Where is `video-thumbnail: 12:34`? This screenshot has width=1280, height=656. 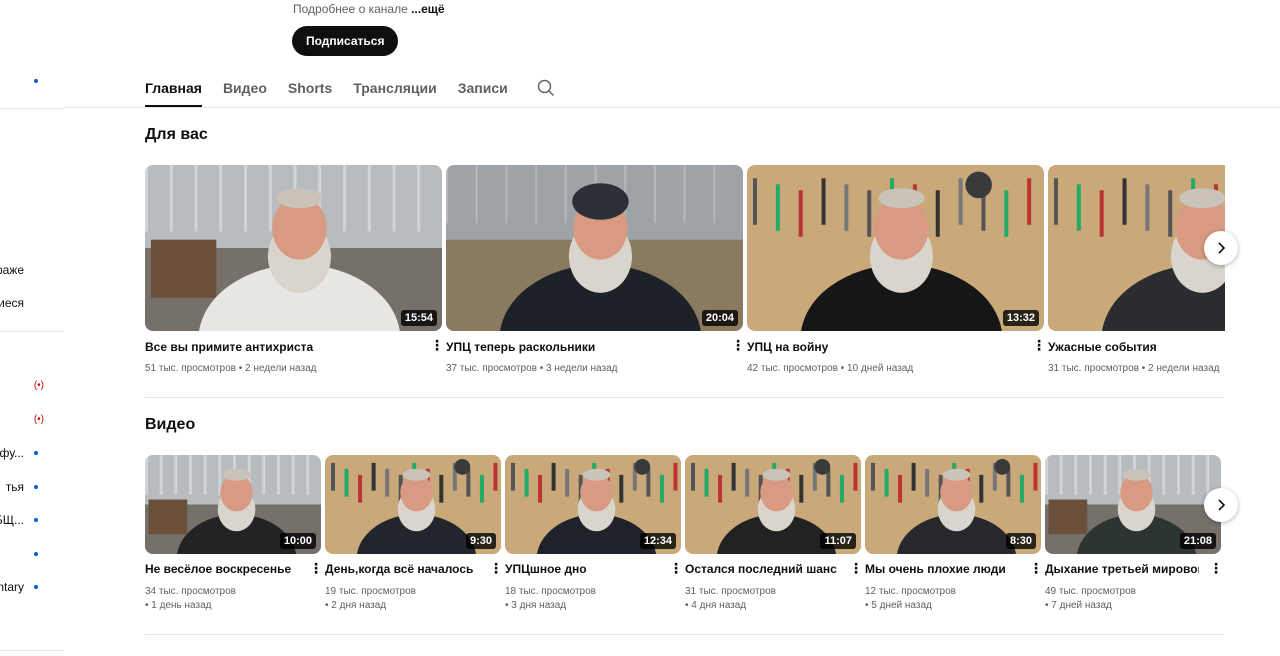 video-thumbnail: 12:34 is located at coordinates (593, 504).